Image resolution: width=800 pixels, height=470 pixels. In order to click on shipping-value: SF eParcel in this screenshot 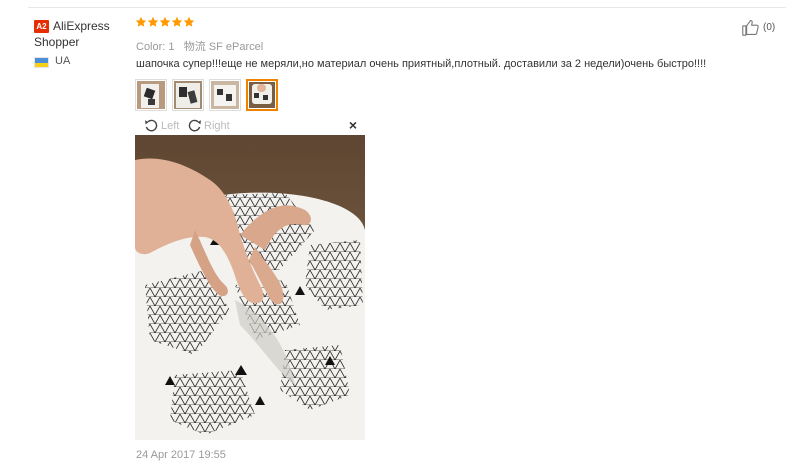, I will do `click(236, 47)`.